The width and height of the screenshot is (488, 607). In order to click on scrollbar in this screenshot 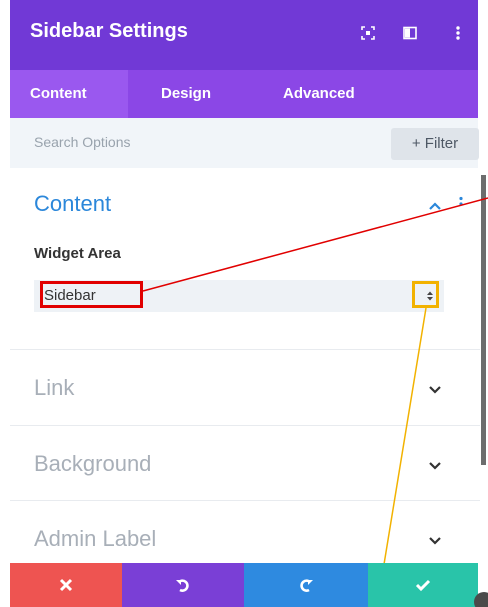, I will do `click(483, 320)`.